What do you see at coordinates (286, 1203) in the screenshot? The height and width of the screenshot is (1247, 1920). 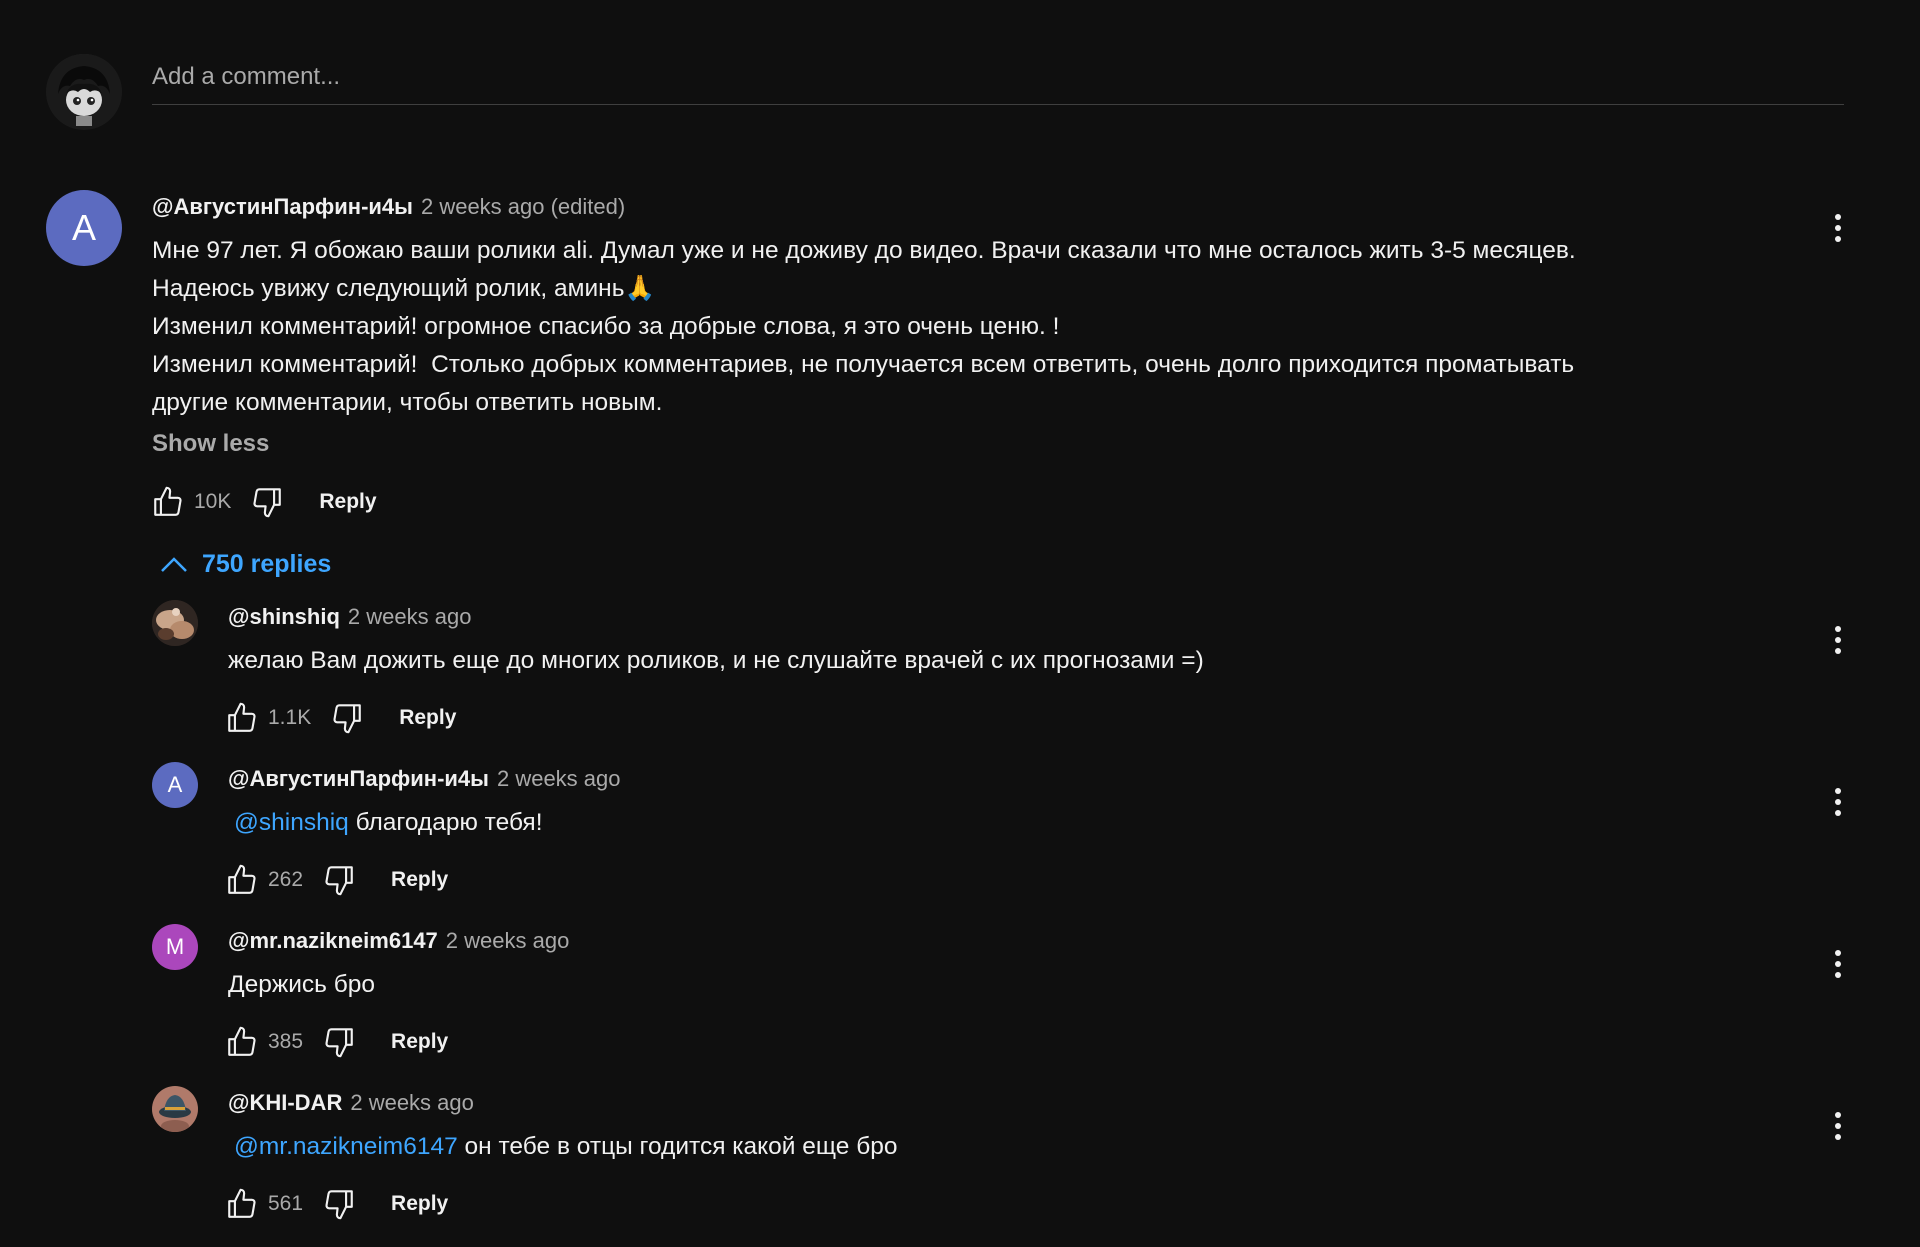 I see `like-count: 561` at bounding box center [286, 1203].